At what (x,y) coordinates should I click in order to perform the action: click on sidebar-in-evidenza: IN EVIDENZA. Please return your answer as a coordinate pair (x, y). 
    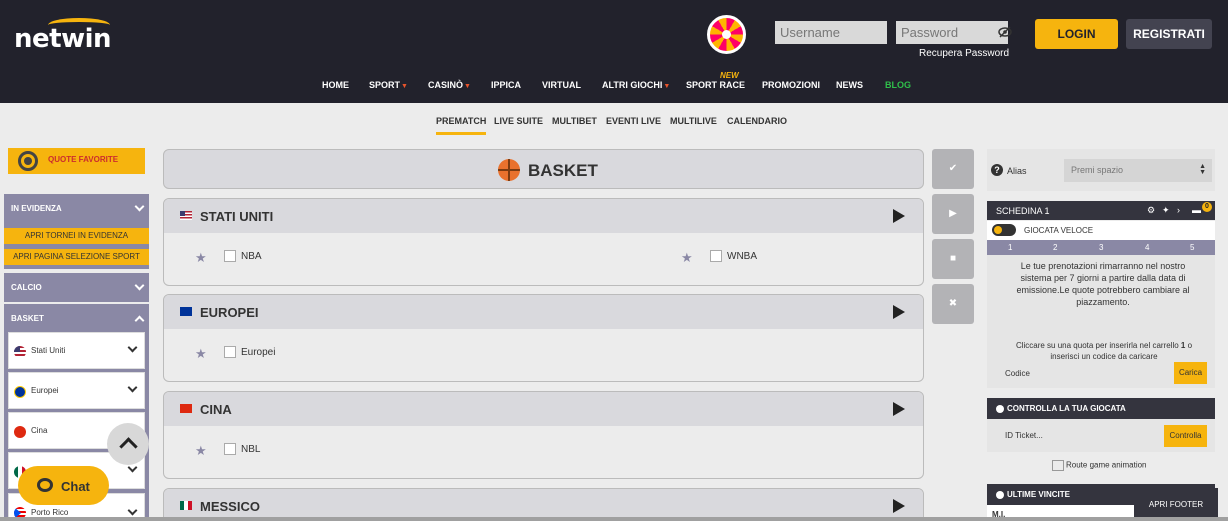
    Looking at the image, I should click on (76, 208).